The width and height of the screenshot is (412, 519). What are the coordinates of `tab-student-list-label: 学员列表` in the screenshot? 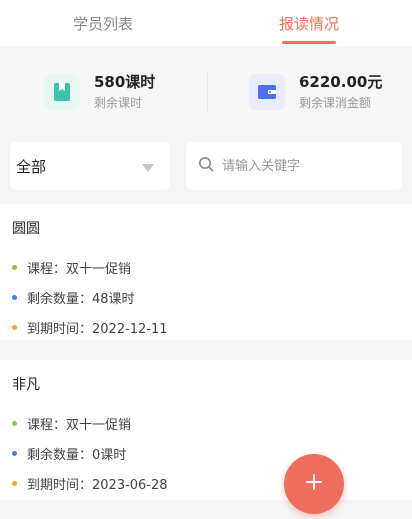 It's located at (102, 23).